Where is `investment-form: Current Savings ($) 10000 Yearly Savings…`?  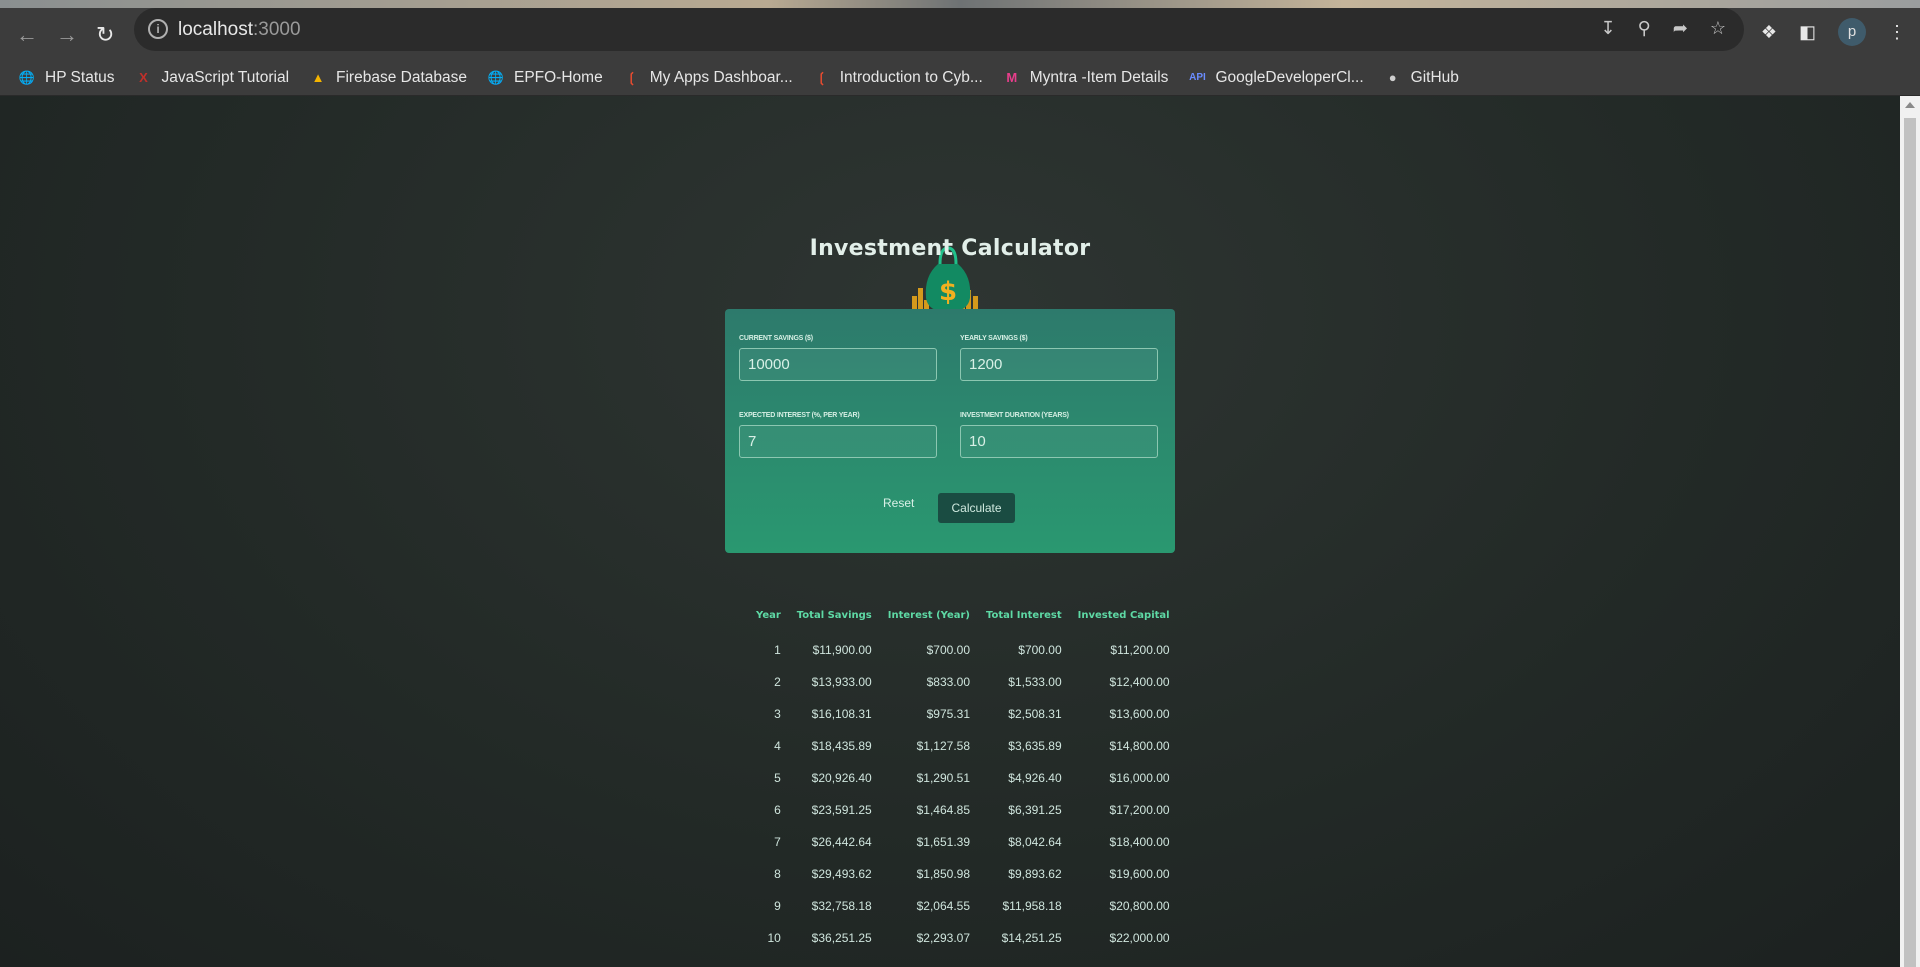
investment-form: Current Savings ($) 10000 Yearly Savings… is located at coordinates (950, 431).